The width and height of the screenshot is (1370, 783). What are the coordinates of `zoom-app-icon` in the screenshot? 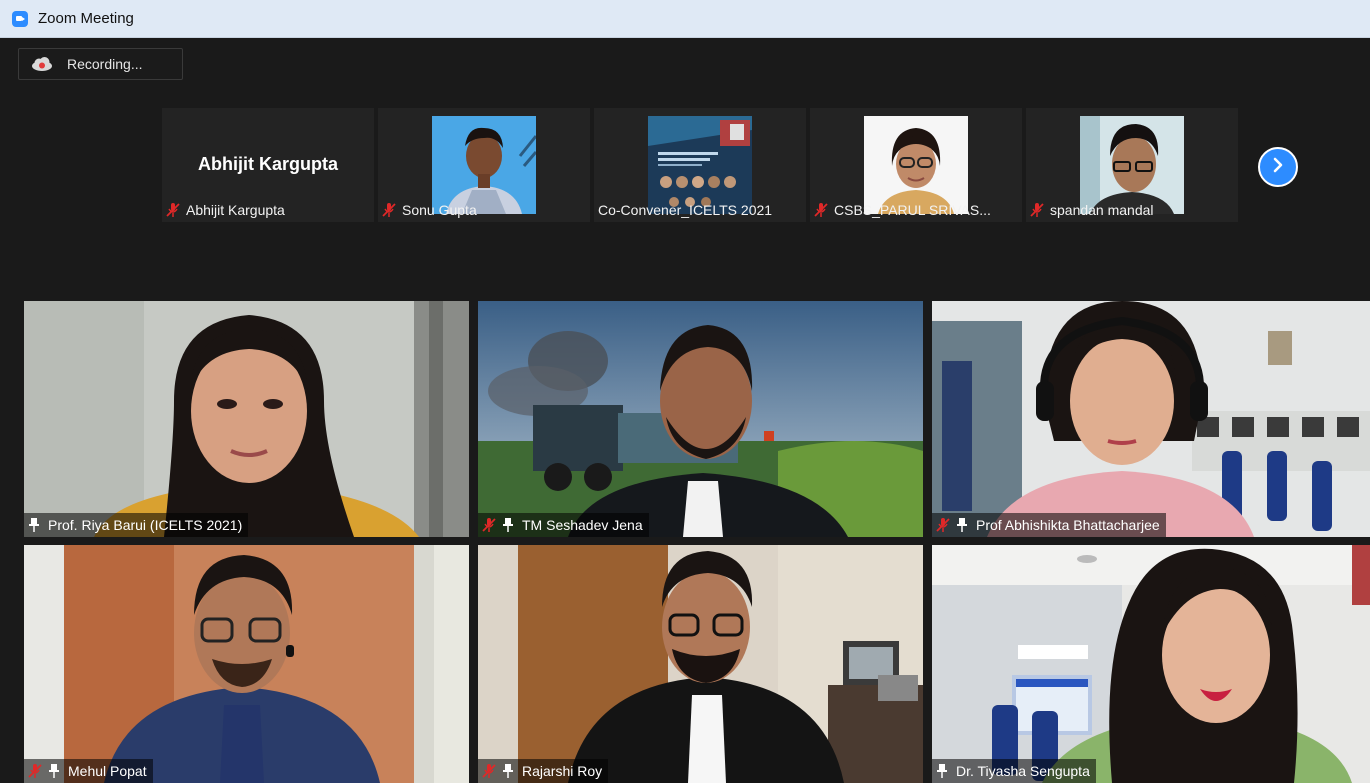 It's located at (20, 18).